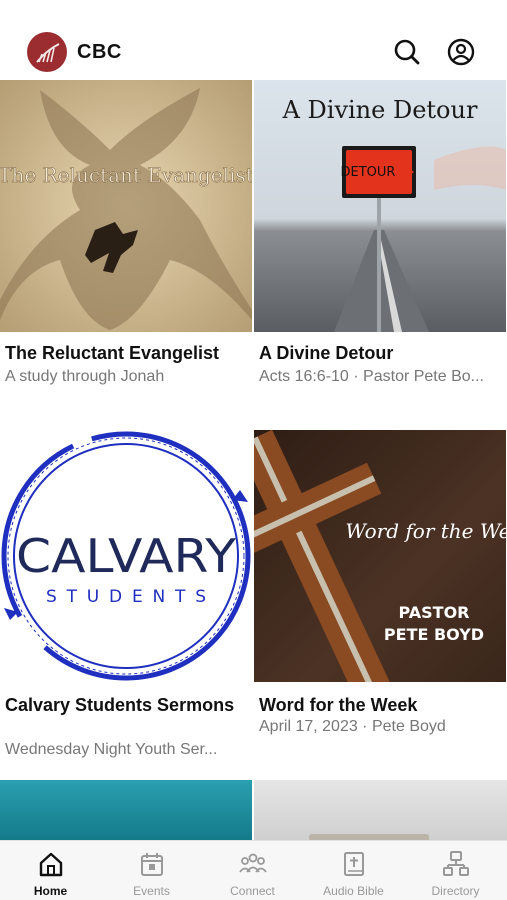  I want to click on series-title: A Divine Detour, so click(326, 353).